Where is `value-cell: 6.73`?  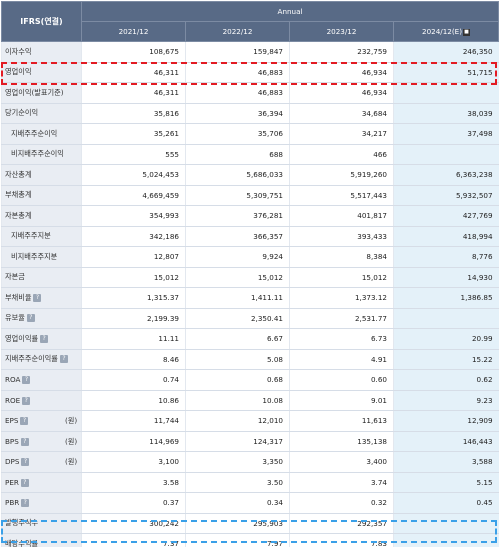
value-cell: 6.73 is located at coordinates (341, 339).